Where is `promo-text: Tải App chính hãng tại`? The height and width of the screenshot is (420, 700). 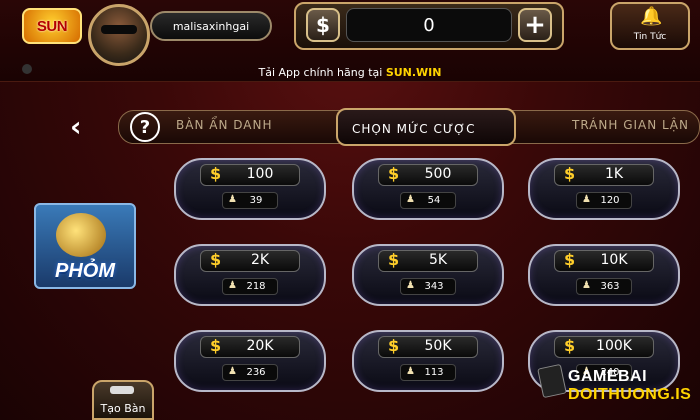
promo-text: Tải App chính hãng tại is located at coordinates (320, 72).